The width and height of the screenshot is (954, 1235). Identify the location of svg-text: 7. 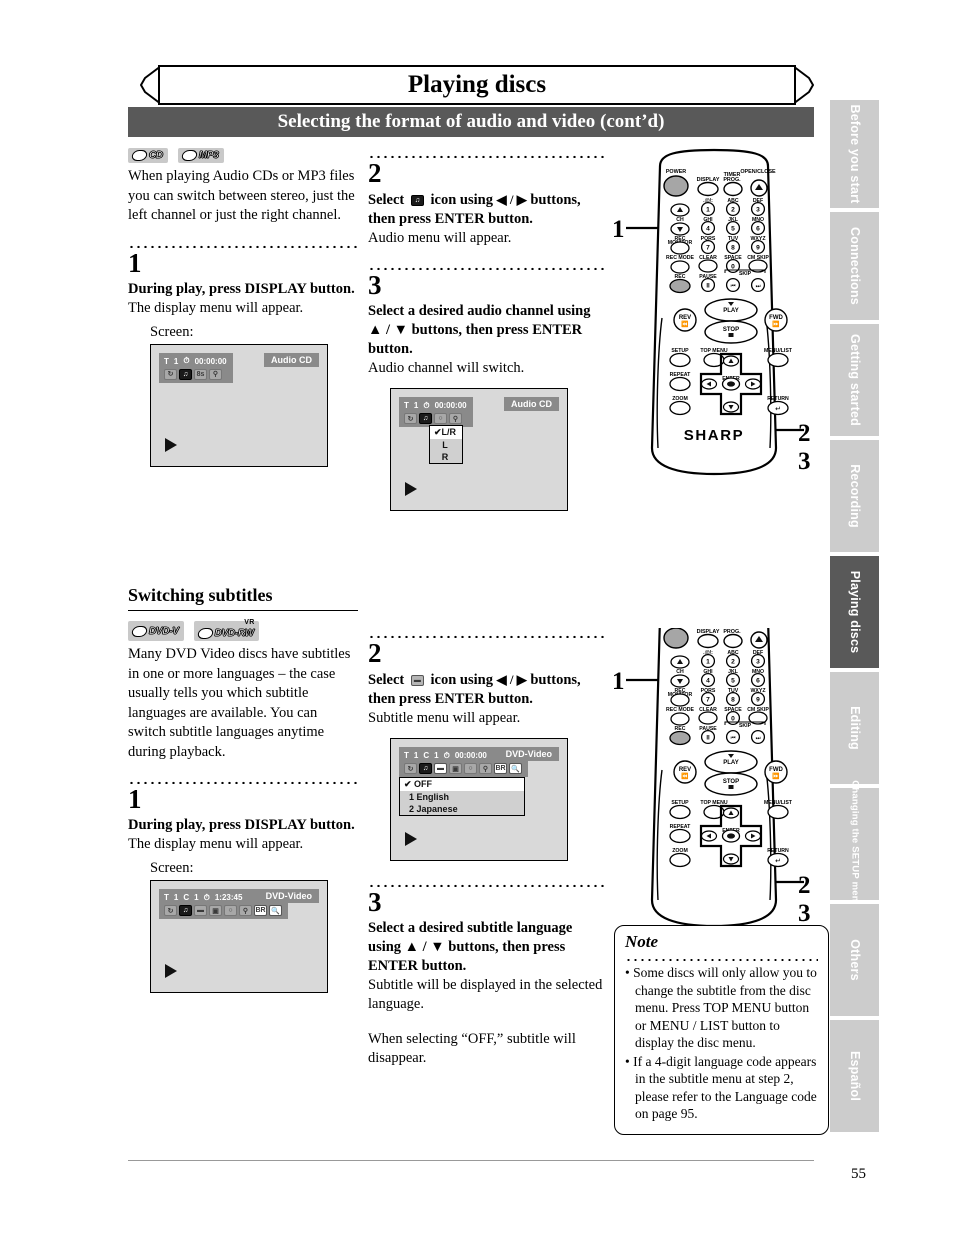
(708, 248).